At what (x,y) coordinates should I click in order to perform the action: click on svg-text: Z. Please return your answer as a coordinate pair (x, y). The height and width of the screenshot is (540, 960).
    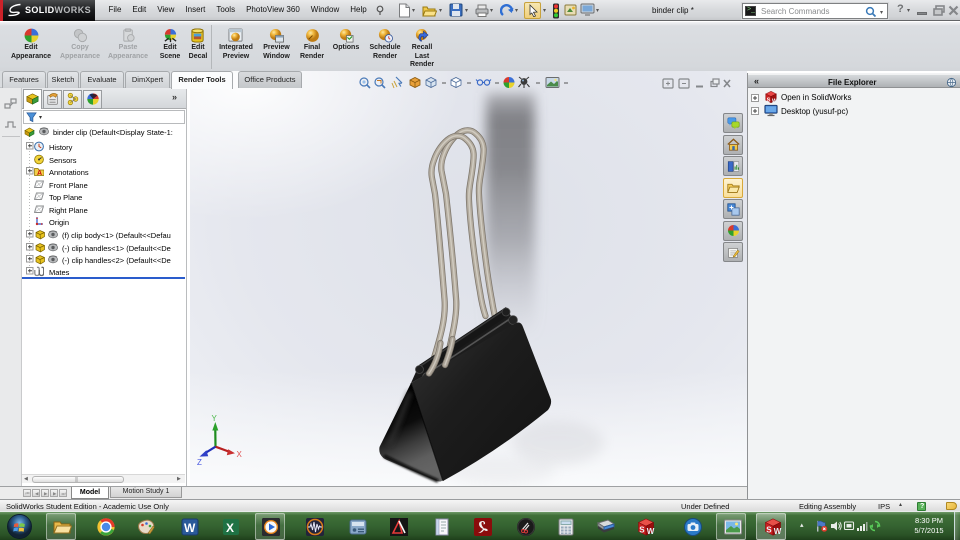
    Looking at the image, I should click on (199, 462).